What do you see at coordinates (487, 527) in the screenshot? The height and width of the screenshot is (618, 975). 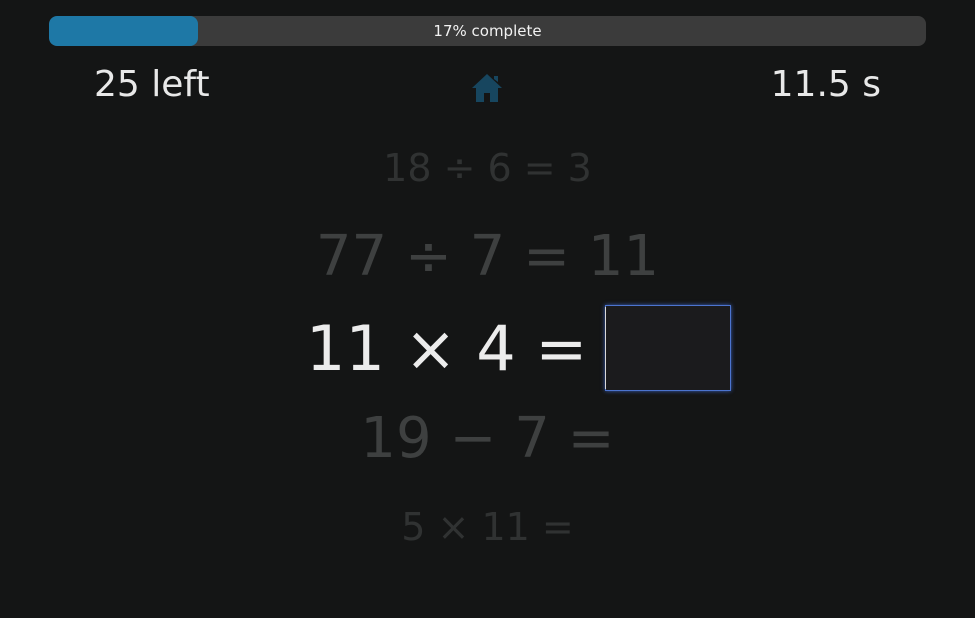 I see `next-equation-2: 5 × 11 =` at bounding box center [487, 527].